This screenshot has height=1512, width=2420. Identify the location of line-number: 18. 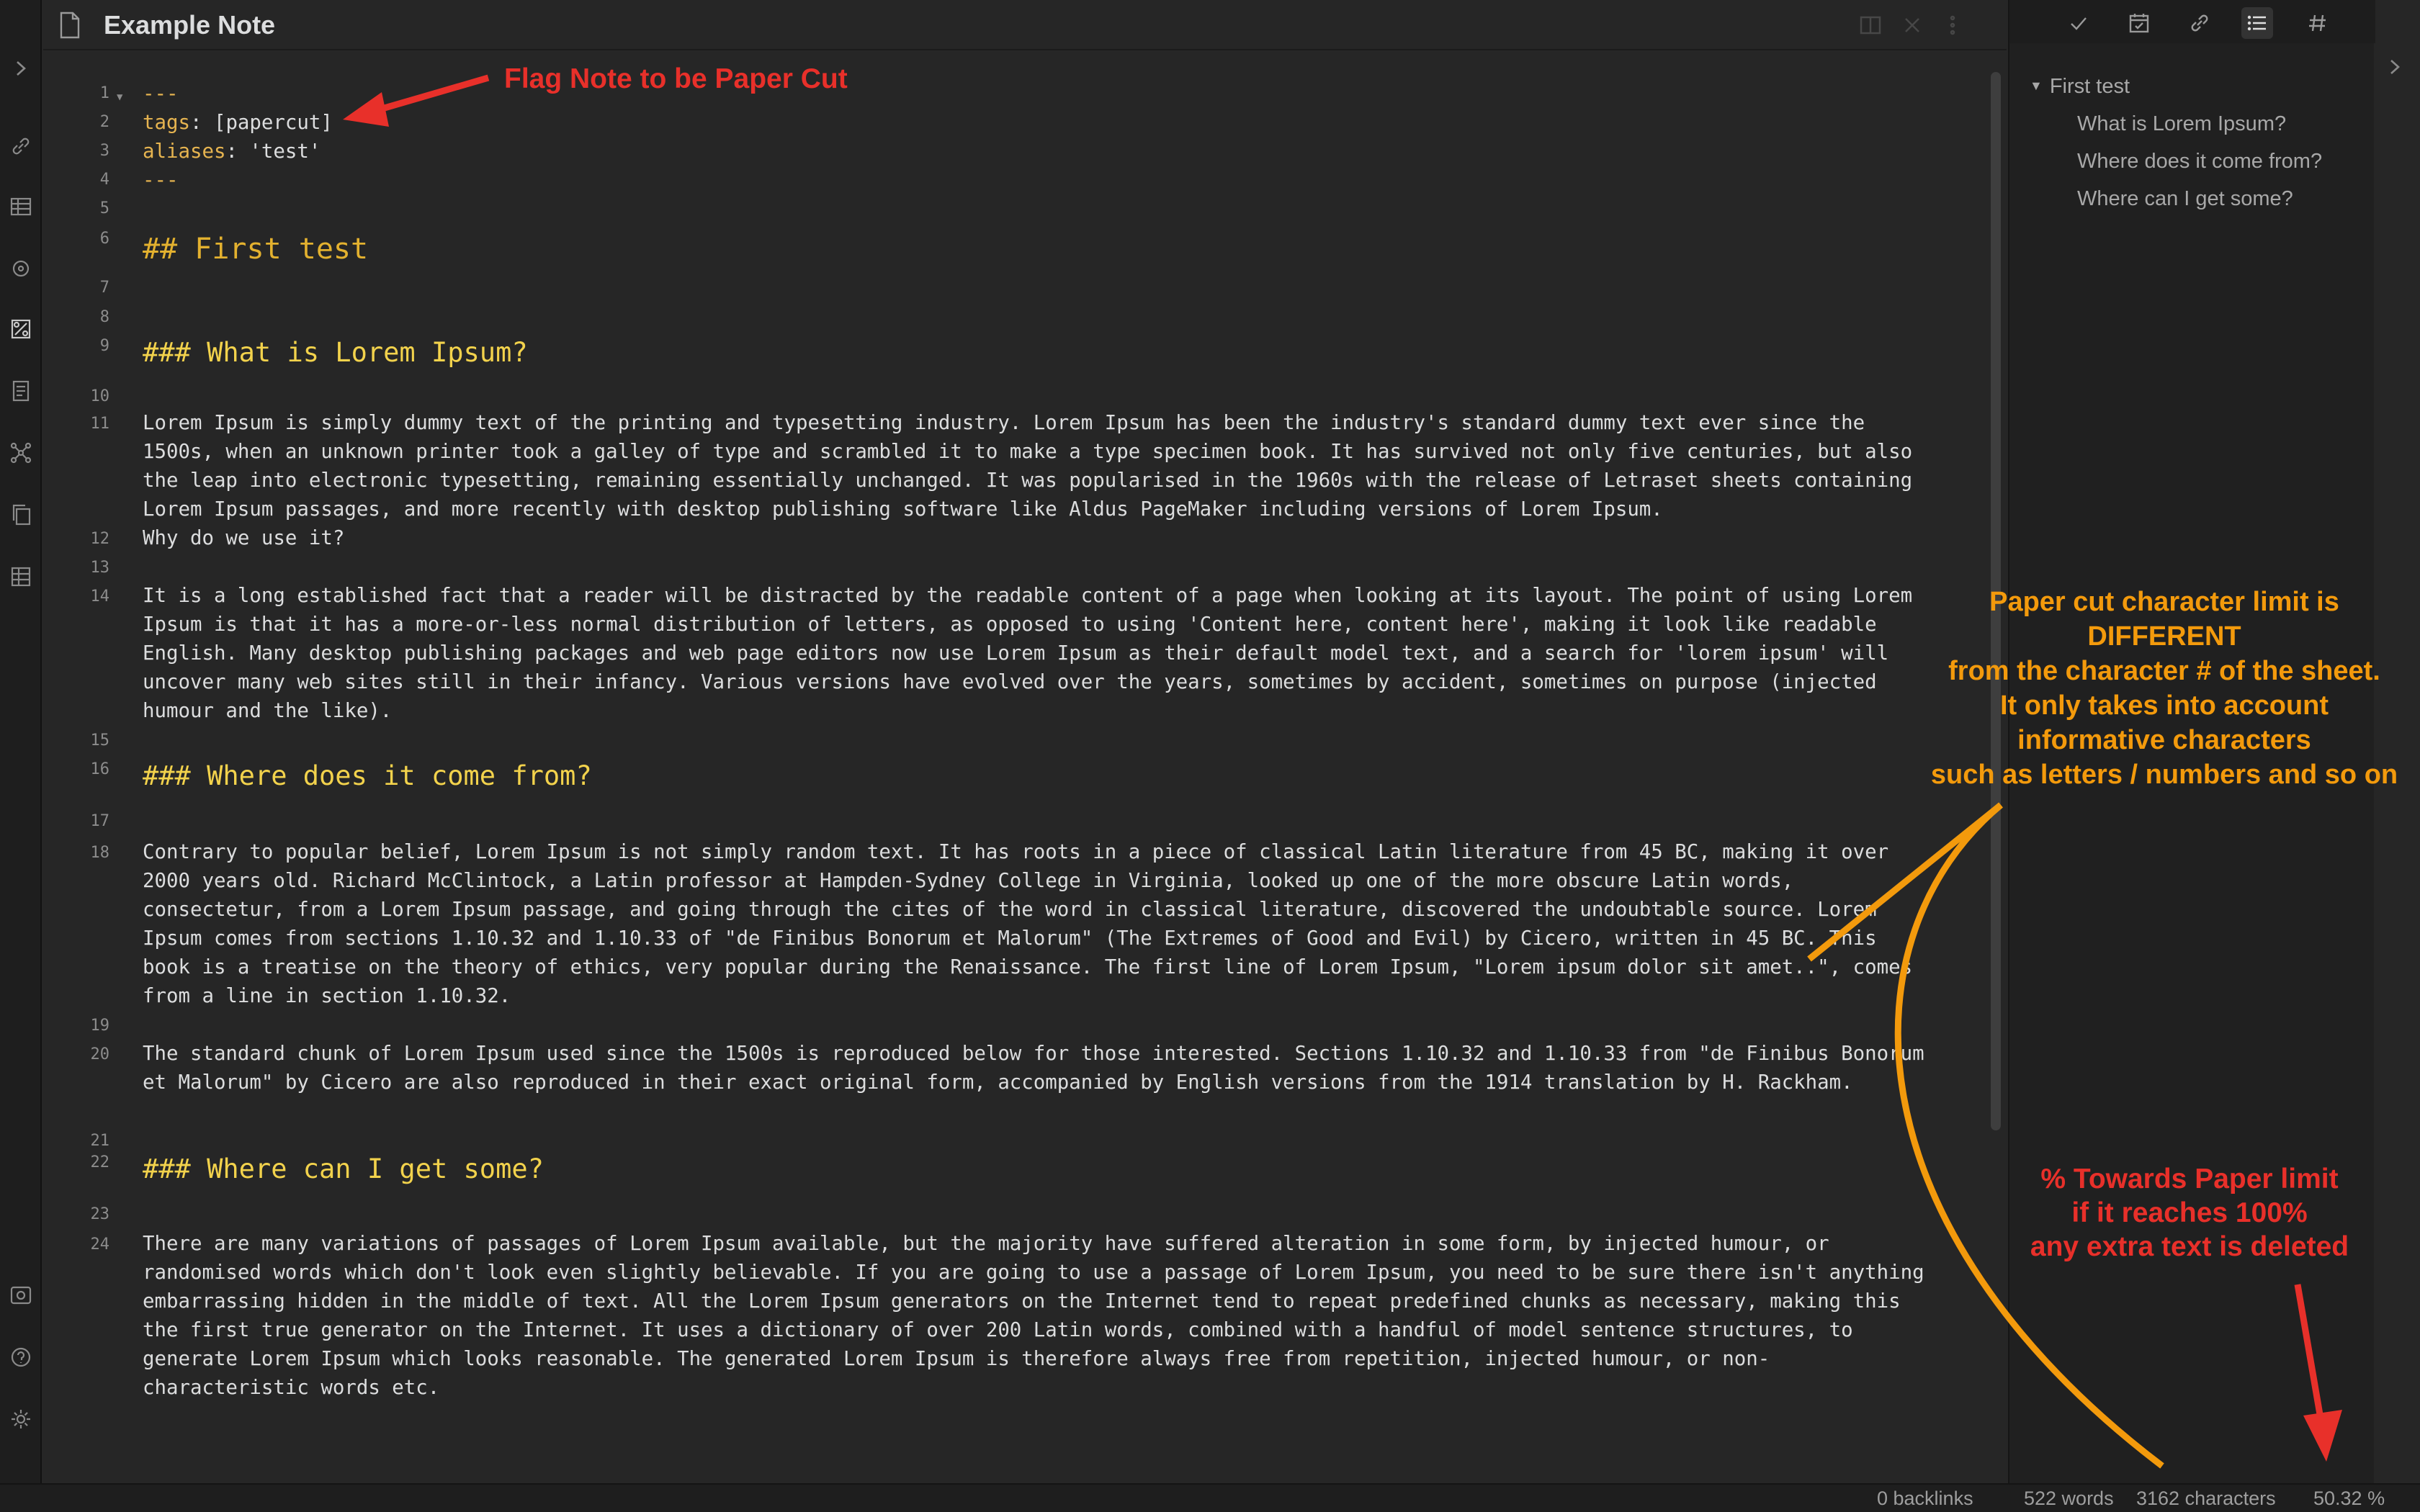
(100, 853).